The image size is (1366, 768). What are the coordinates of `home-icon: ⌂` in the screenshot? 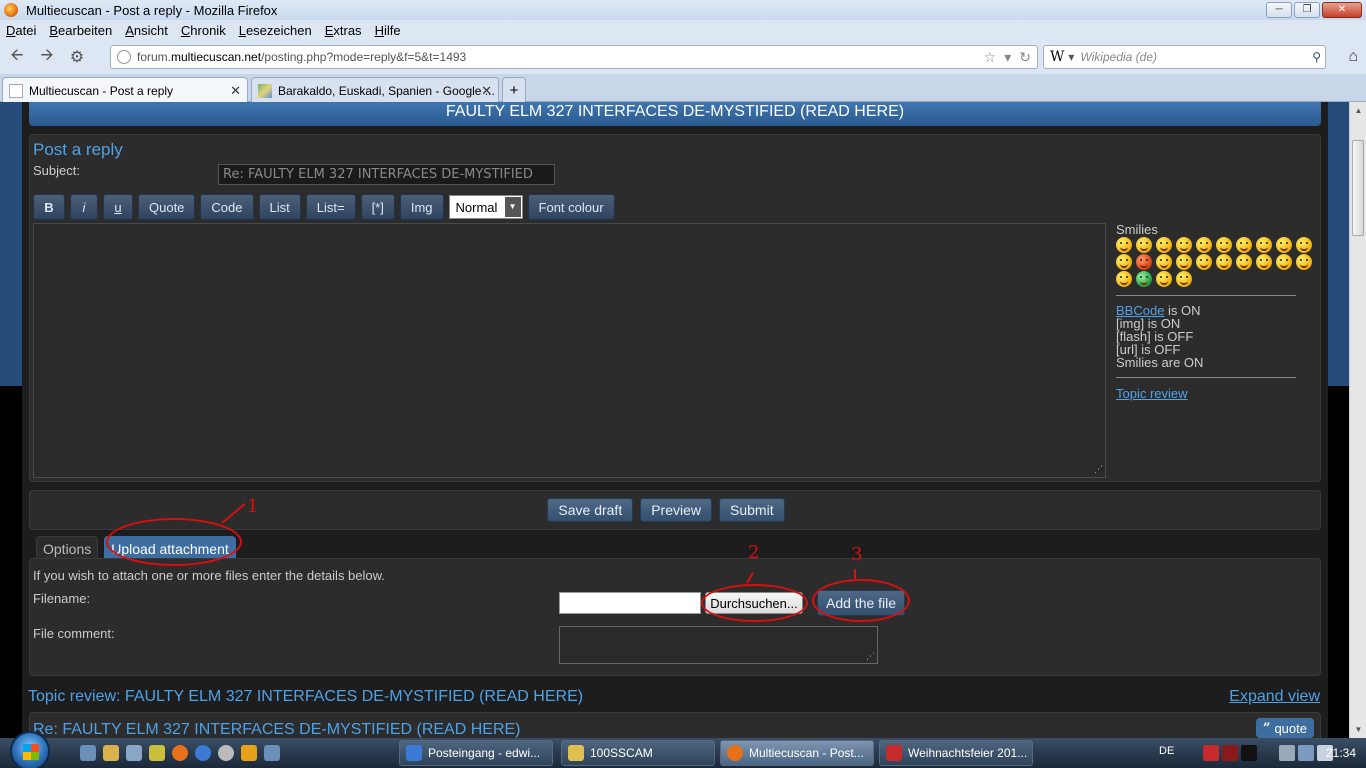 It's located at (1353, 57).